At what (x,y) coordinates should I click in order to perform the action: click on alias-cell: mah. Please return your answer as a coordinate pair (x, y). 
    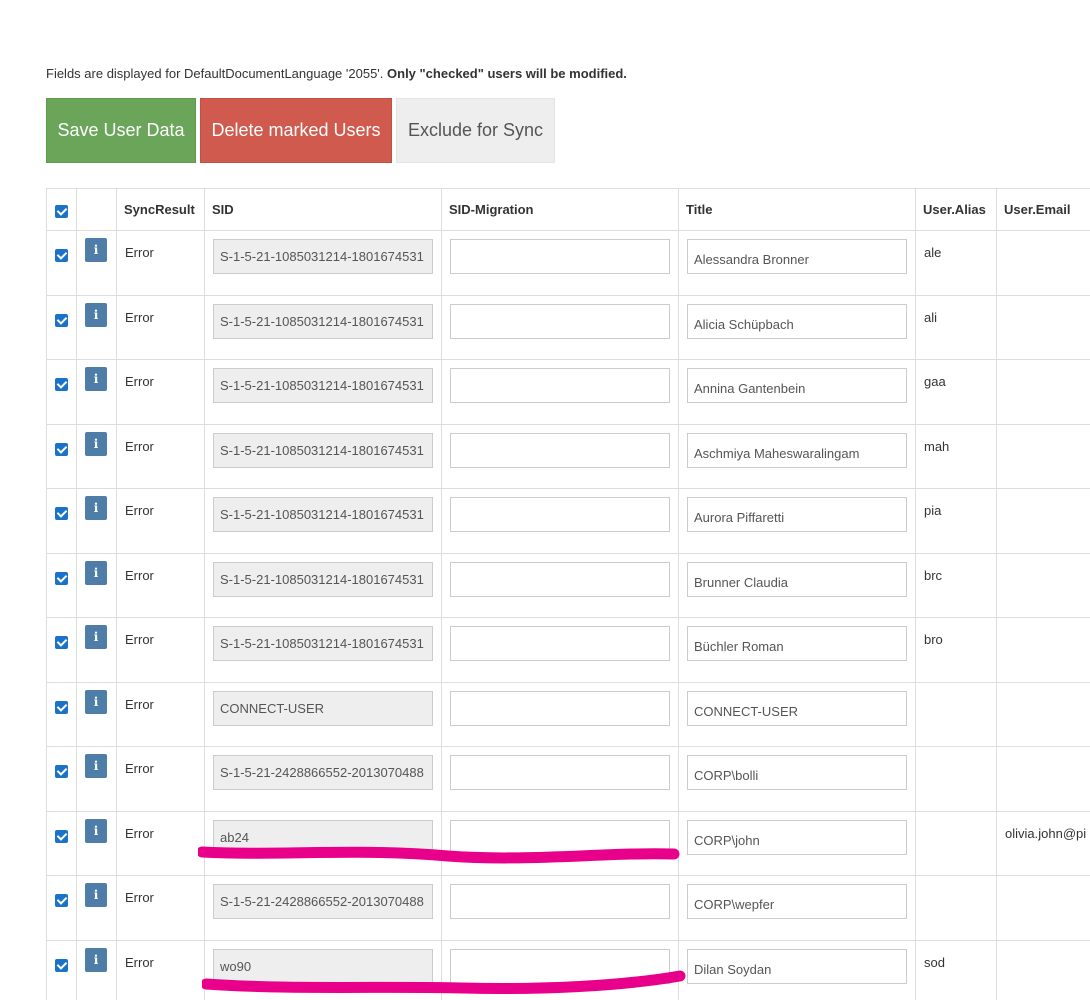
    Looking at the image, I should click on (956, 456).